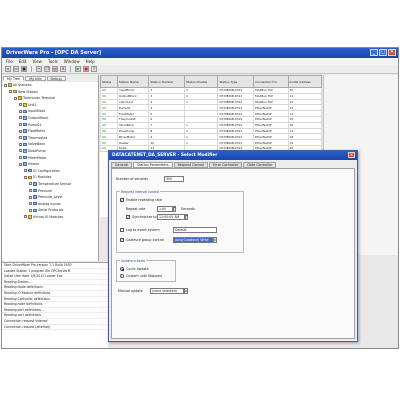 This screenshot has width=400, height=400. What do you see at coordinates (236, 81) in the screenshot?
I see `column-header: Station Type` at bounding box center [236, 81].